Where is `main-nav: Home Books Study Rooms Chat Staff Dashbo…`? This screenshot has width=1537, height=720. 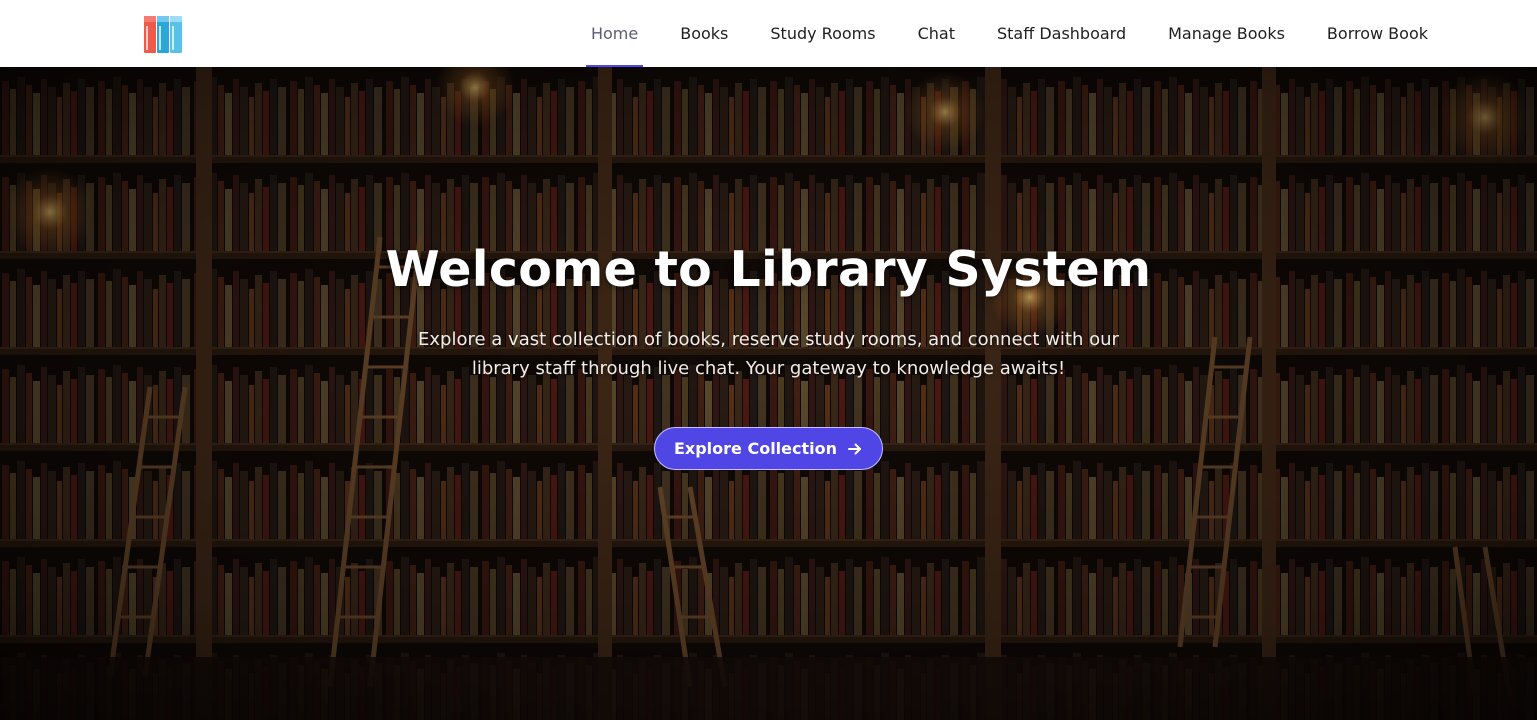
main-nav: Home Books Study Rooms Chat Staff Dashbo… is located at coordinates (1043, 33).